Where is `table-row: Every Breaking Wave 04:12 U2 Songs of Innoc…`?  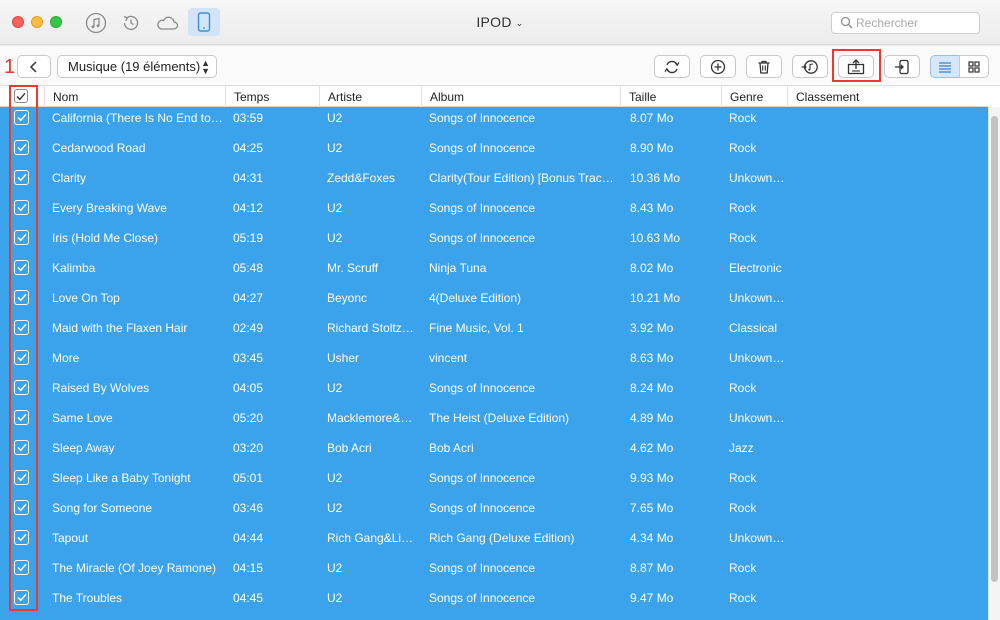 table-row: Every Breaking Wave 04:12 U2 Songs of Innoc… is located at coordinates (494, 212).